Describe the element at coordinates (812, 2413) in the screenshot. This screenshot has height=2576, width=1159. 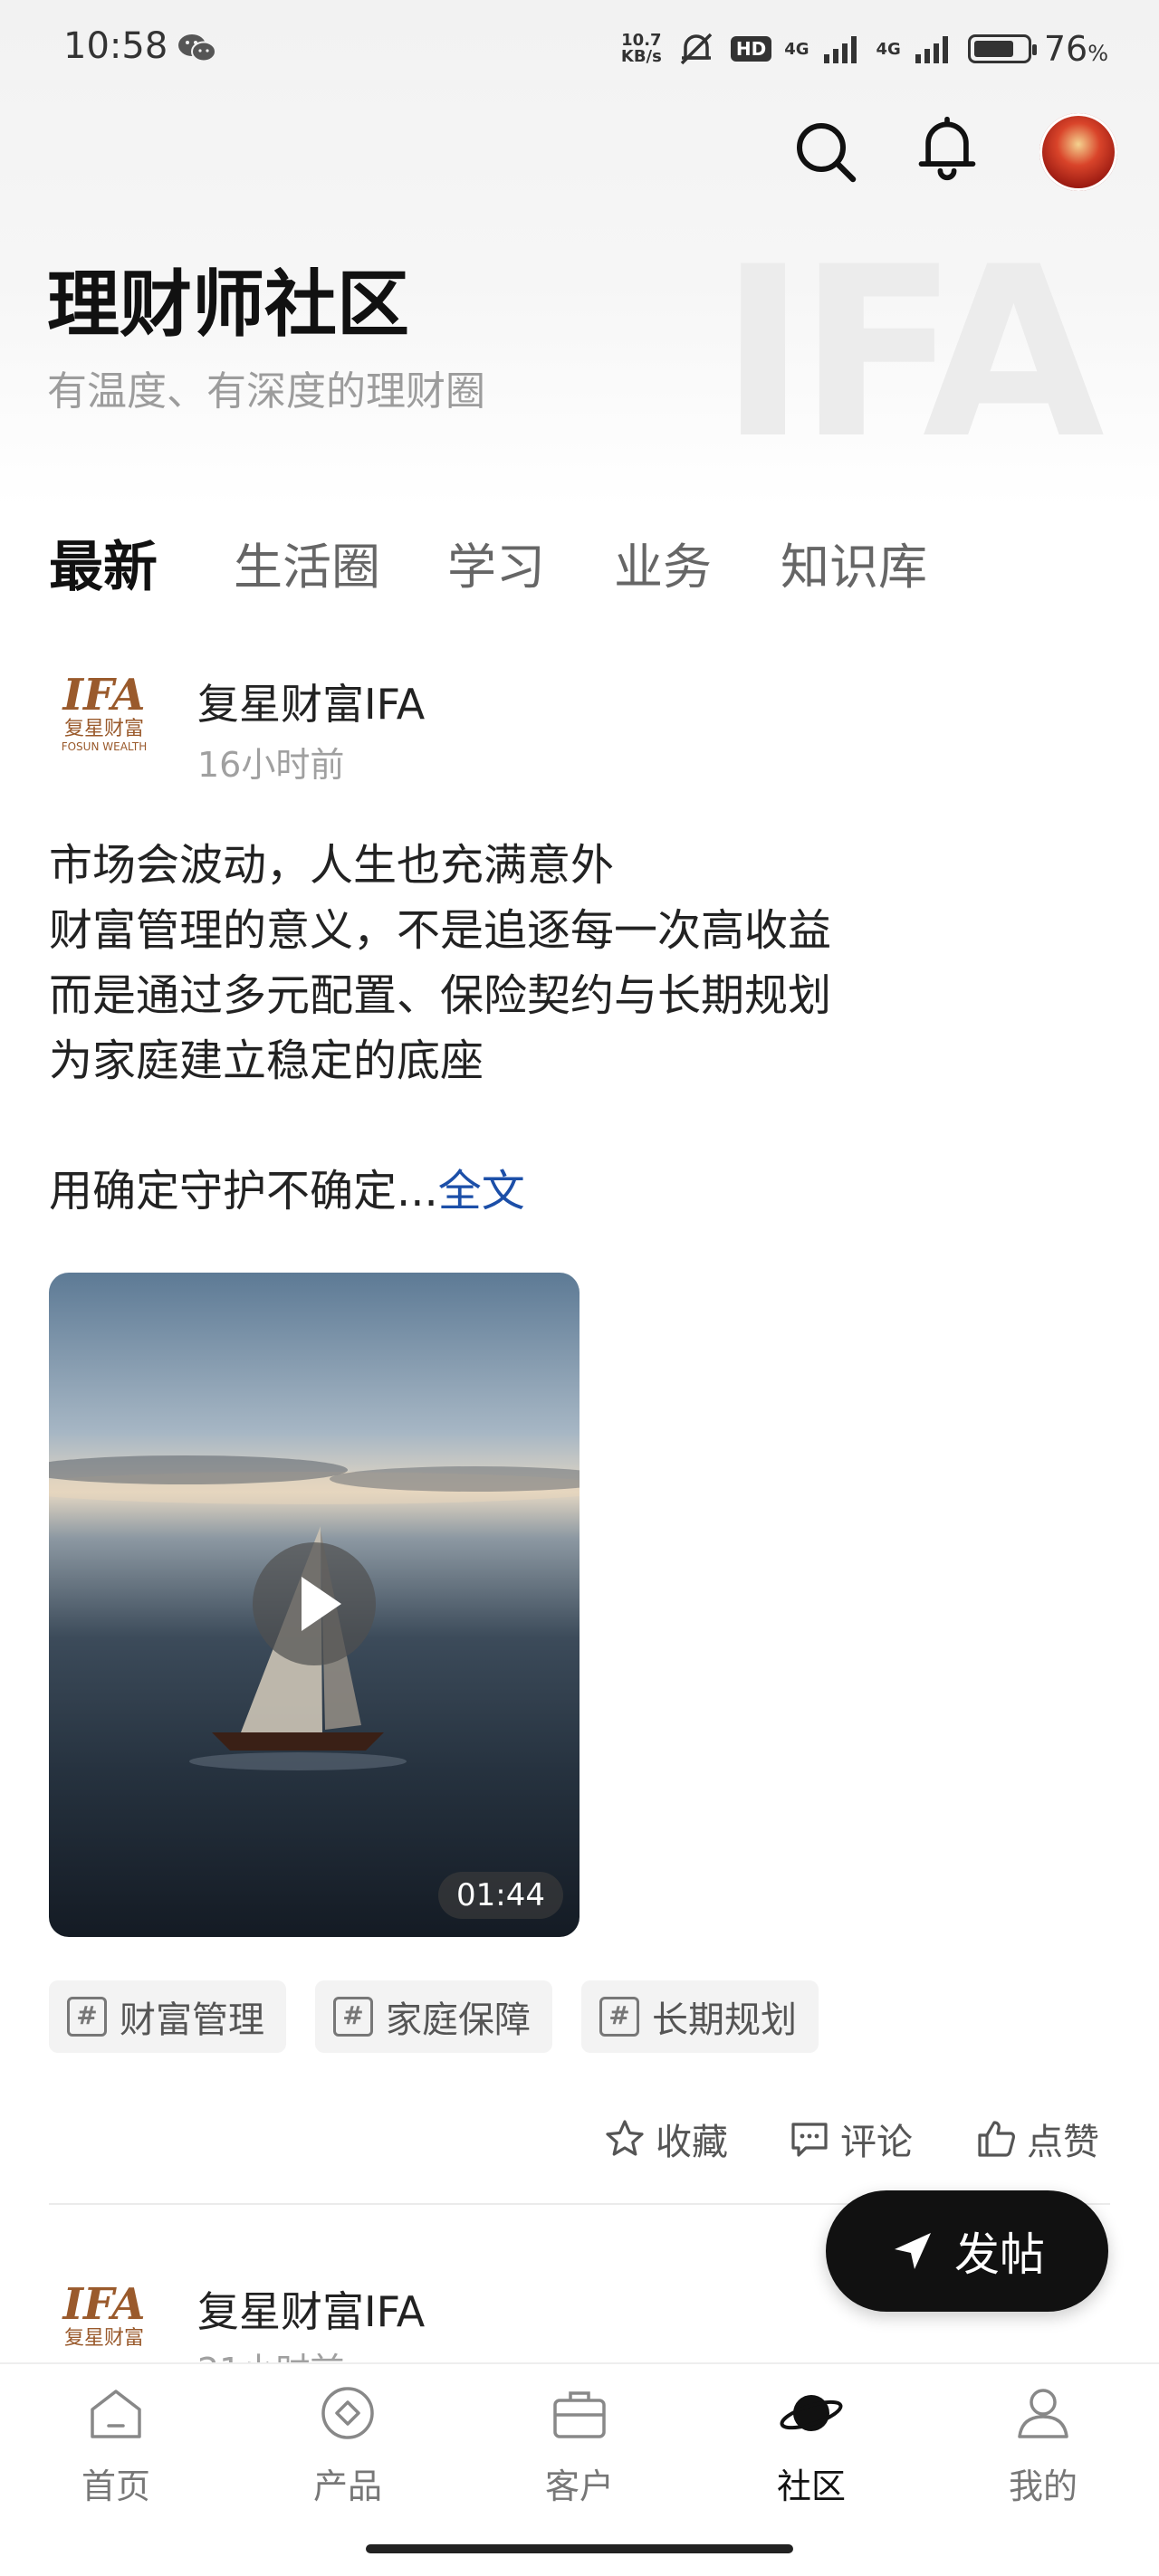
I see `planet-icon` at that location.